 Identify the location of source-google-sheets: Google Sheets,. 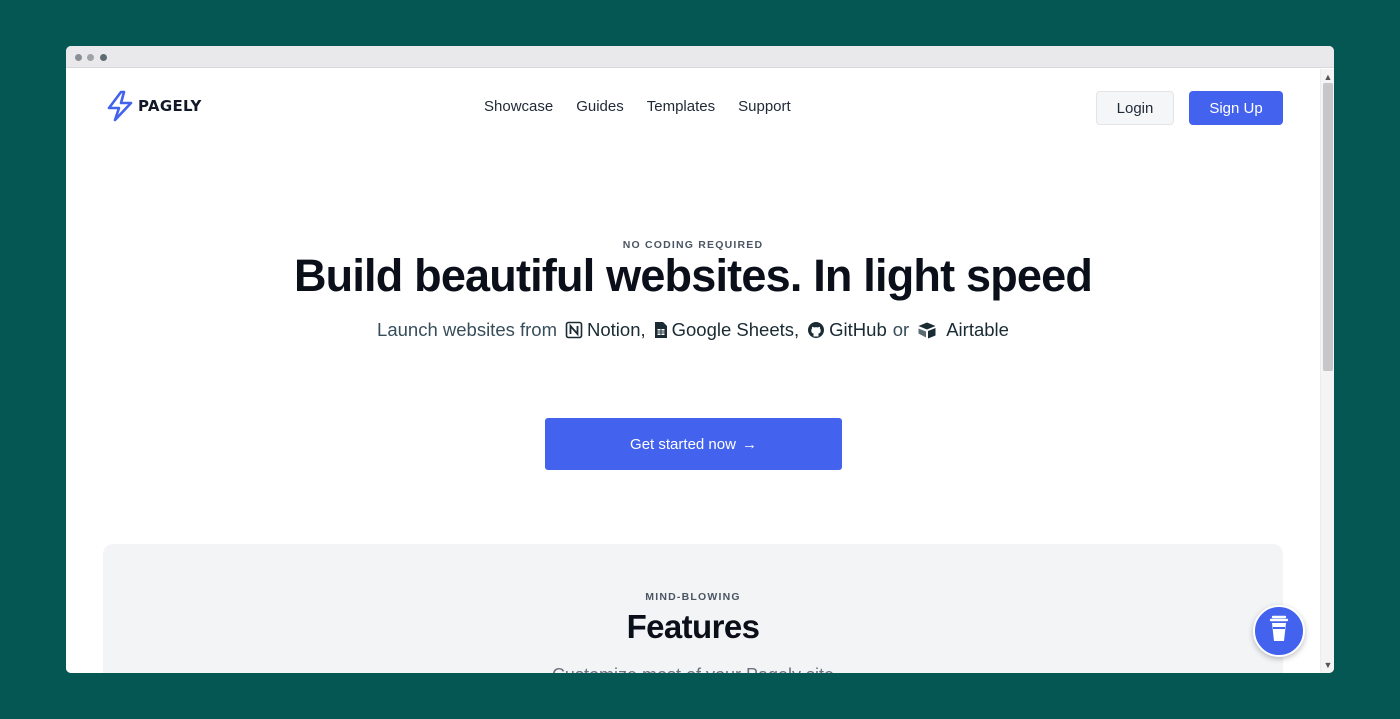
(735, 329).